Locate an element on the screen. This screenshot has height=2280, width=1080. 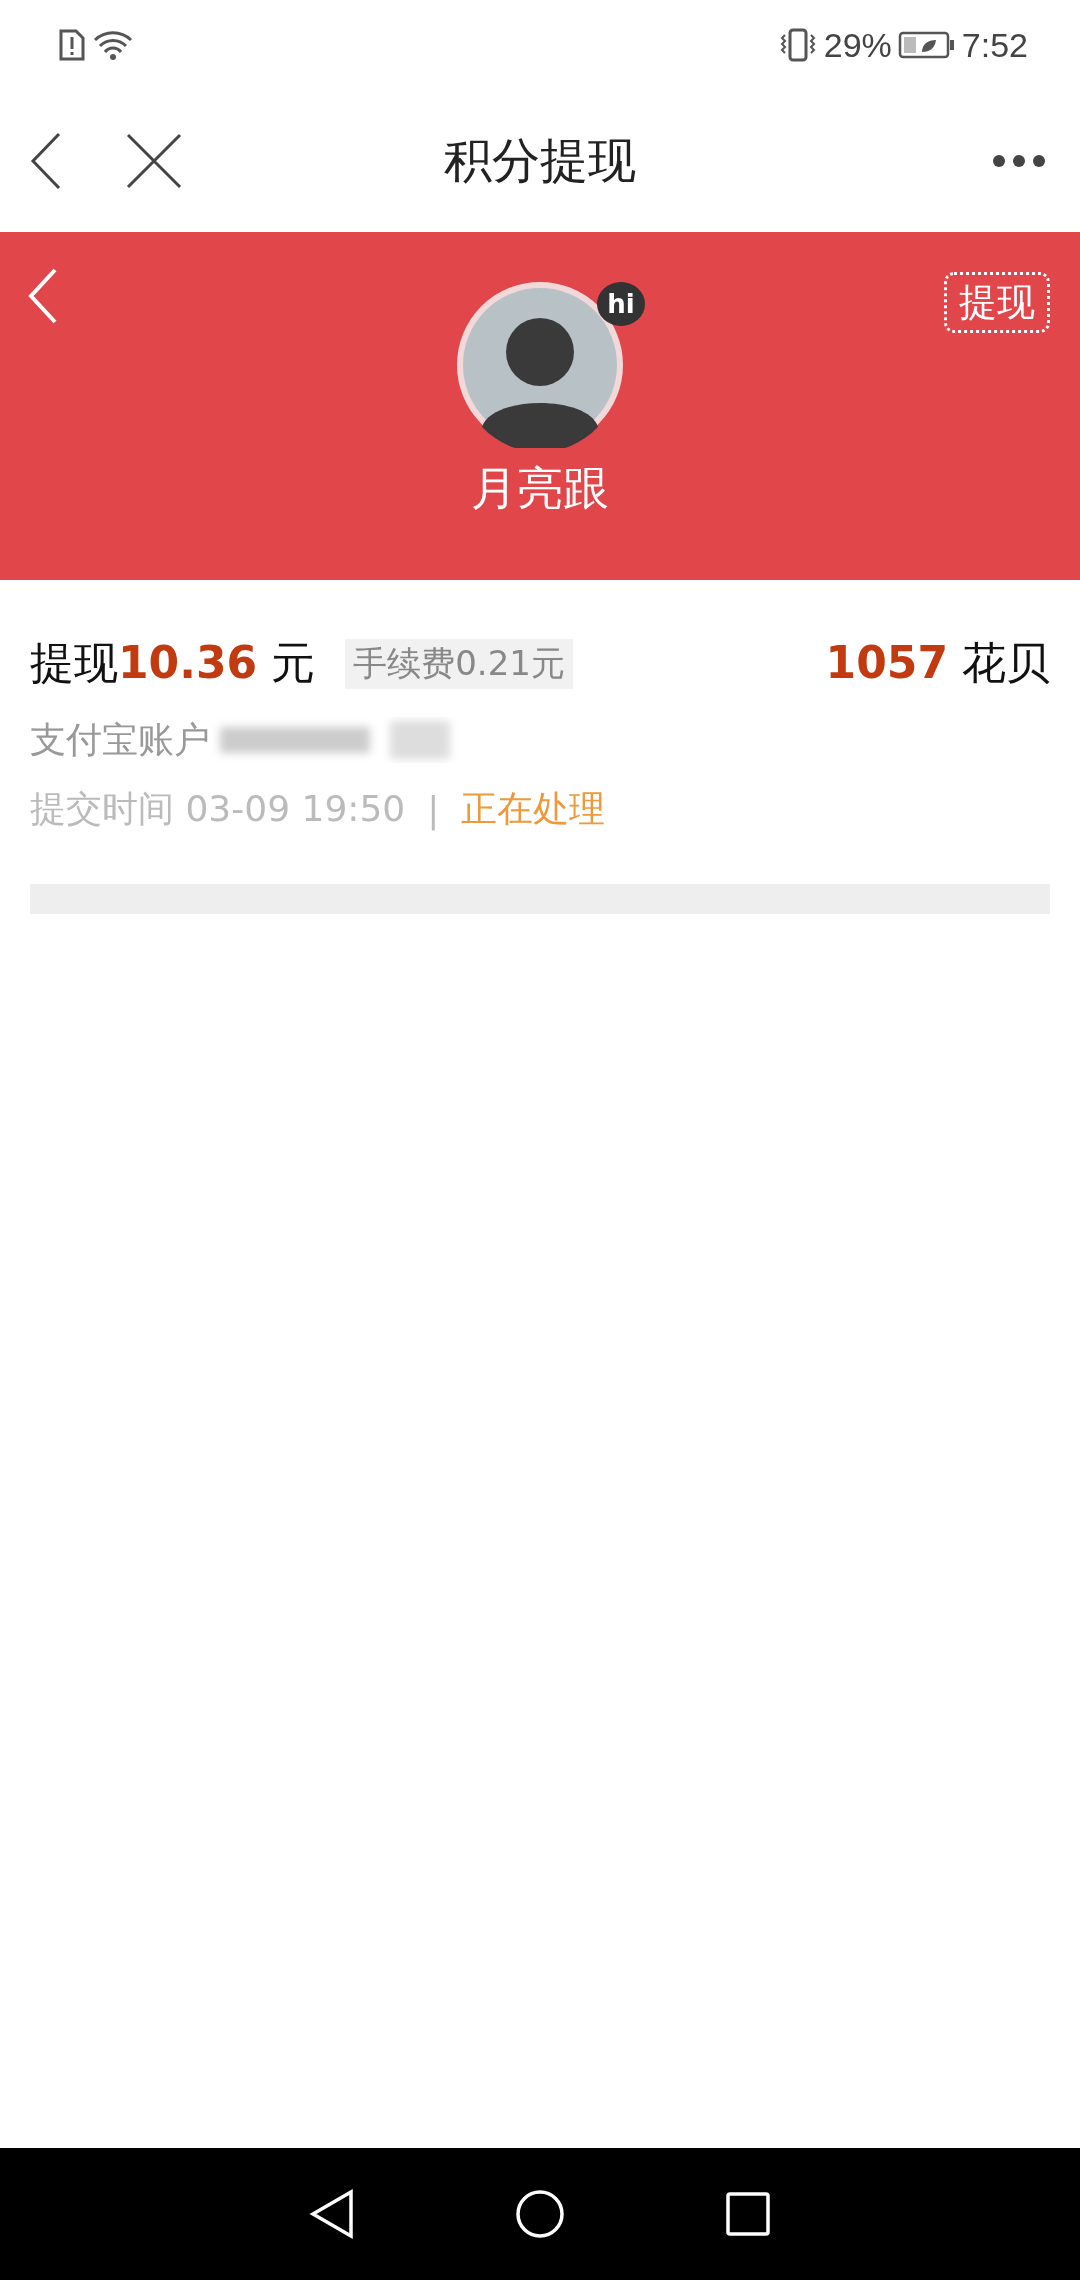
battery-percent: 29% is located at coordinates (857, 45).